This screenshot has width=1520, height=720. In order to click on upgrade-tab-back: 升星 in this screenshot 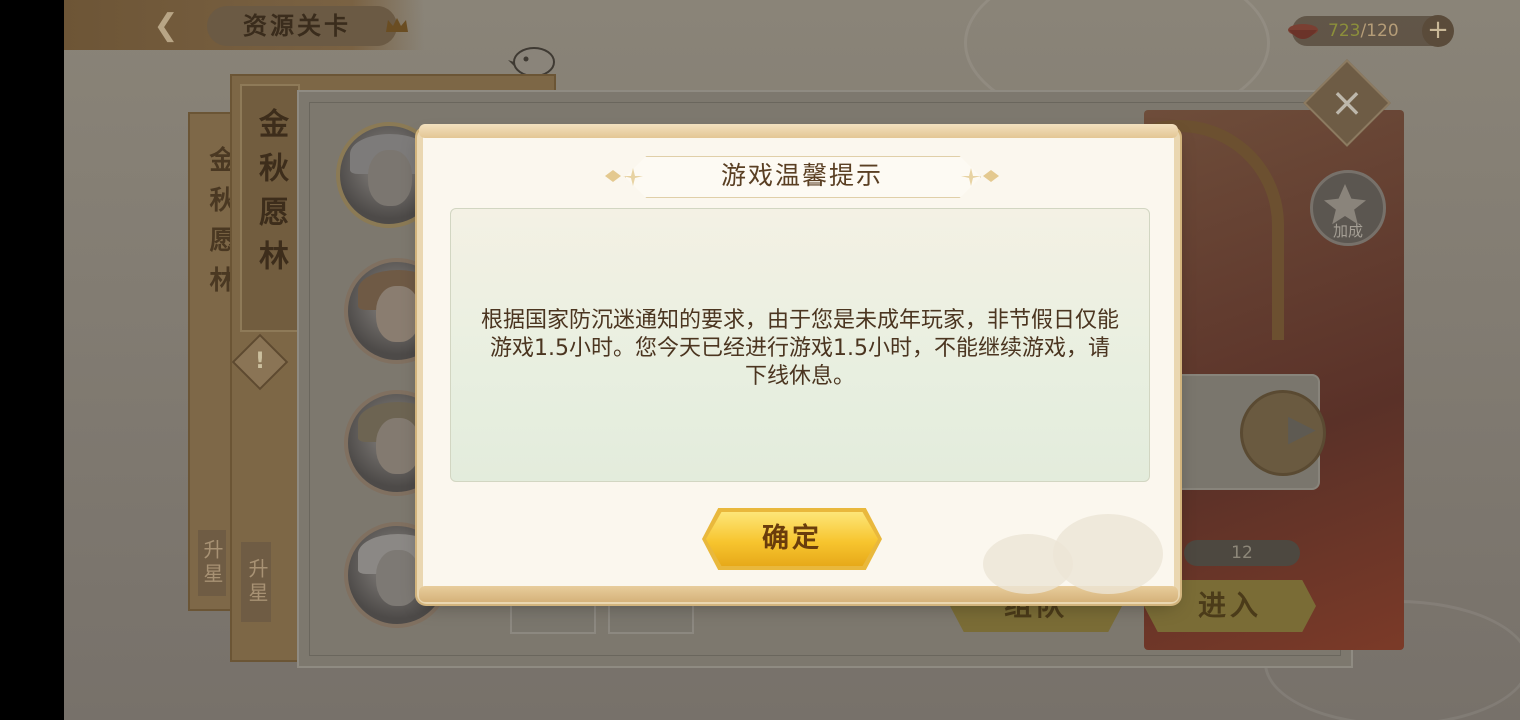, I will do `click(212, 563)`.